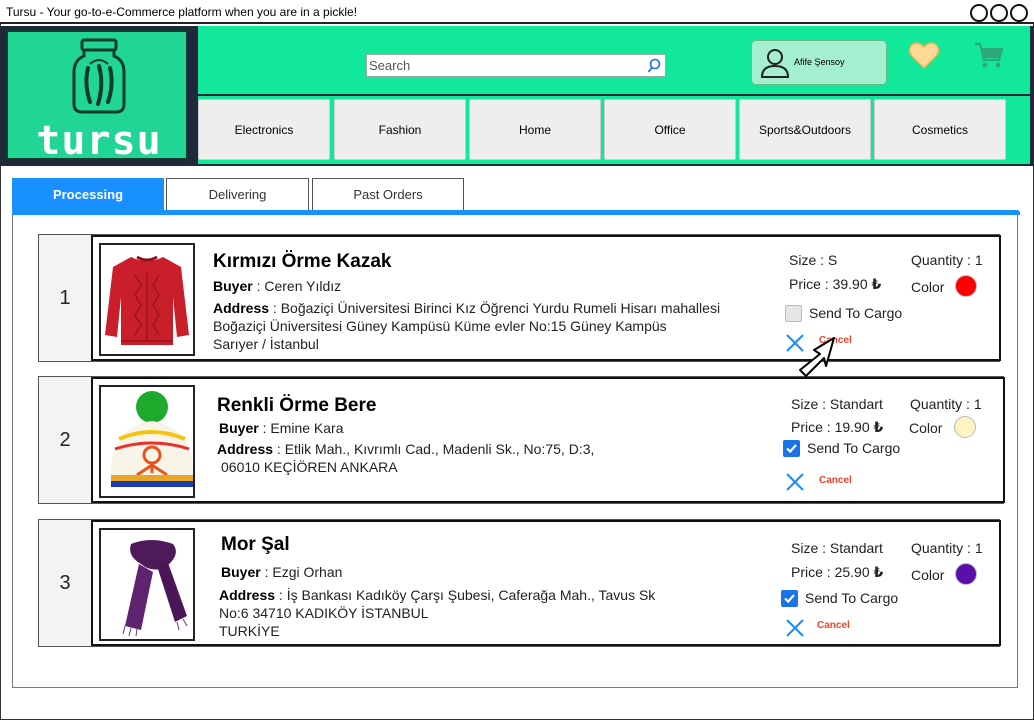 The image size is (1034, 720). Describe the element at coordinates (979, 13) in the screenshot. I see `minimize-button` at that location.